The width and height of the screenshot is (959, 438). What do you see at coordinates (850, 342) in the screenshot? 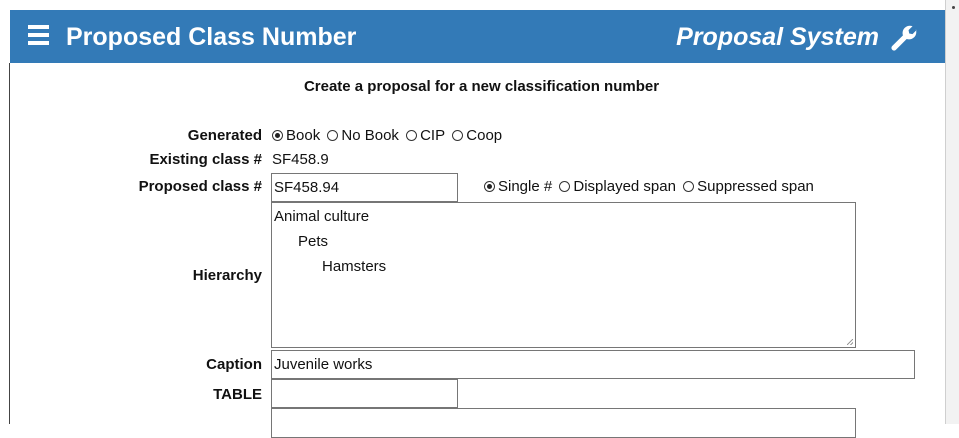
I see `resize-grip-icon` at bounding box center [850, 342].